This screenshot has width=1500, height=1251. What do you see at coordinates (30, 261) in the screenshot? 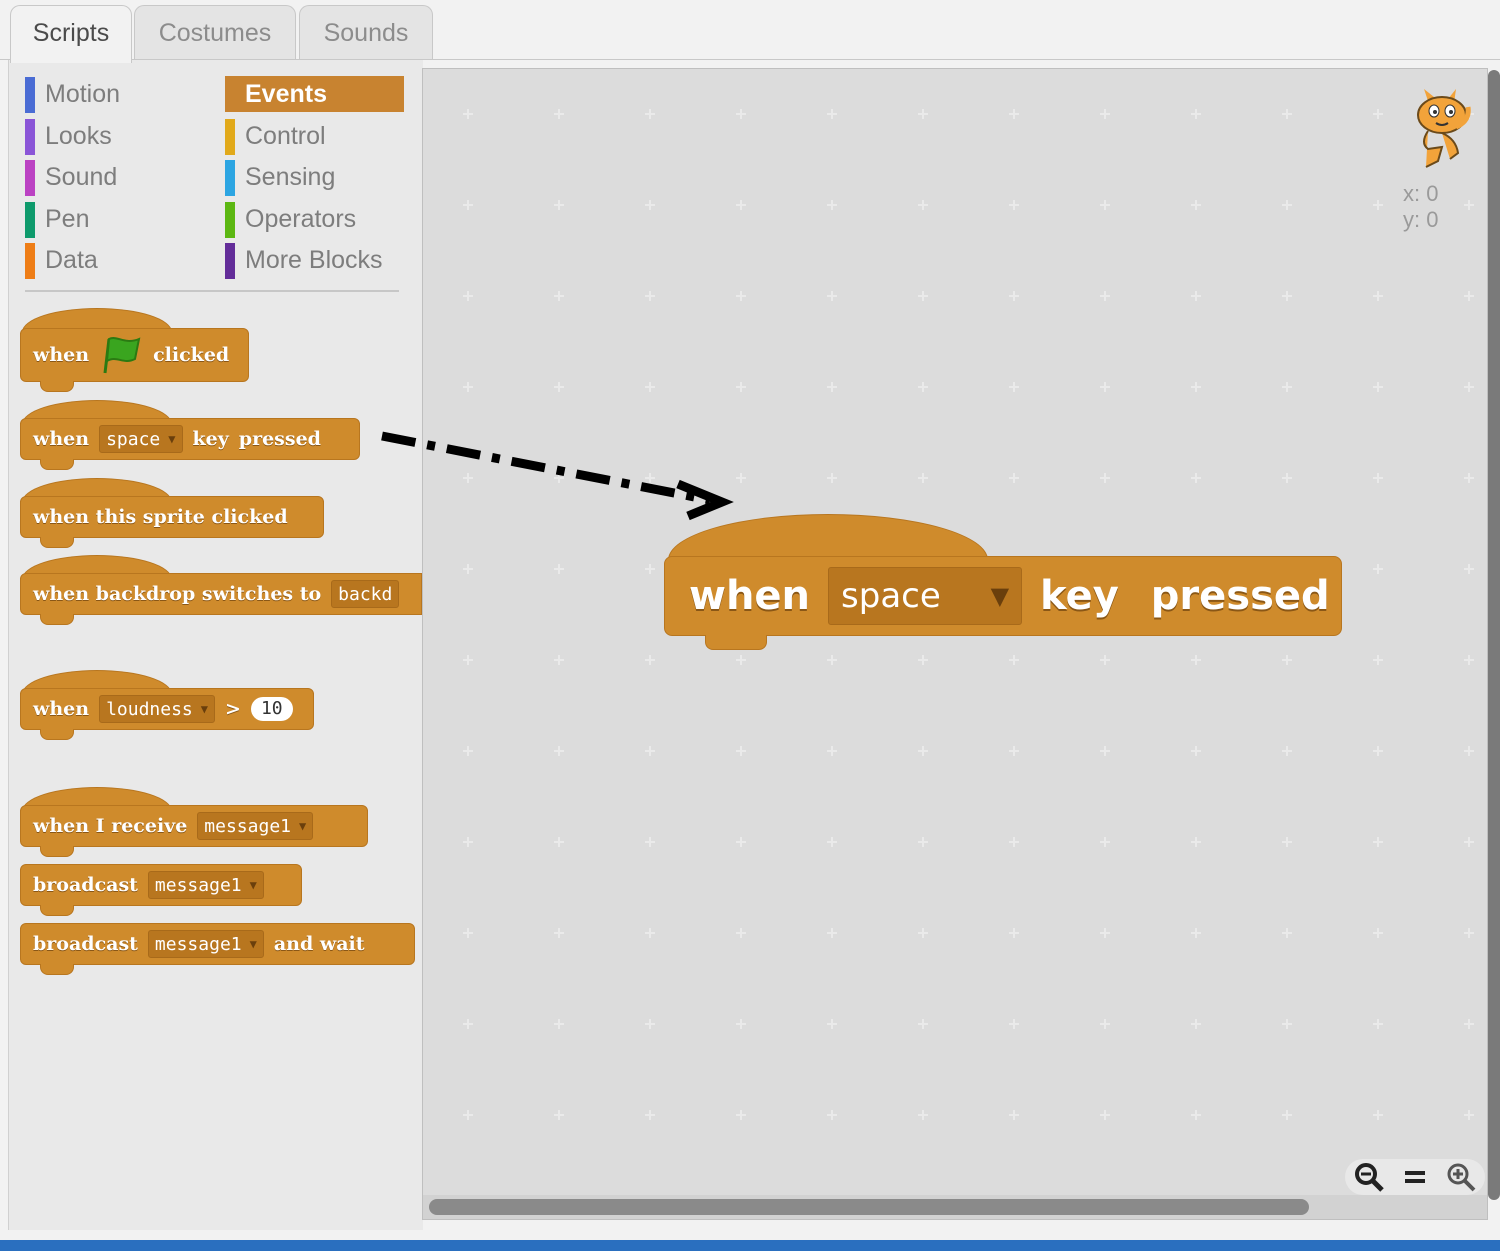
I see `data-swatch` at bounding box center [30, 261].